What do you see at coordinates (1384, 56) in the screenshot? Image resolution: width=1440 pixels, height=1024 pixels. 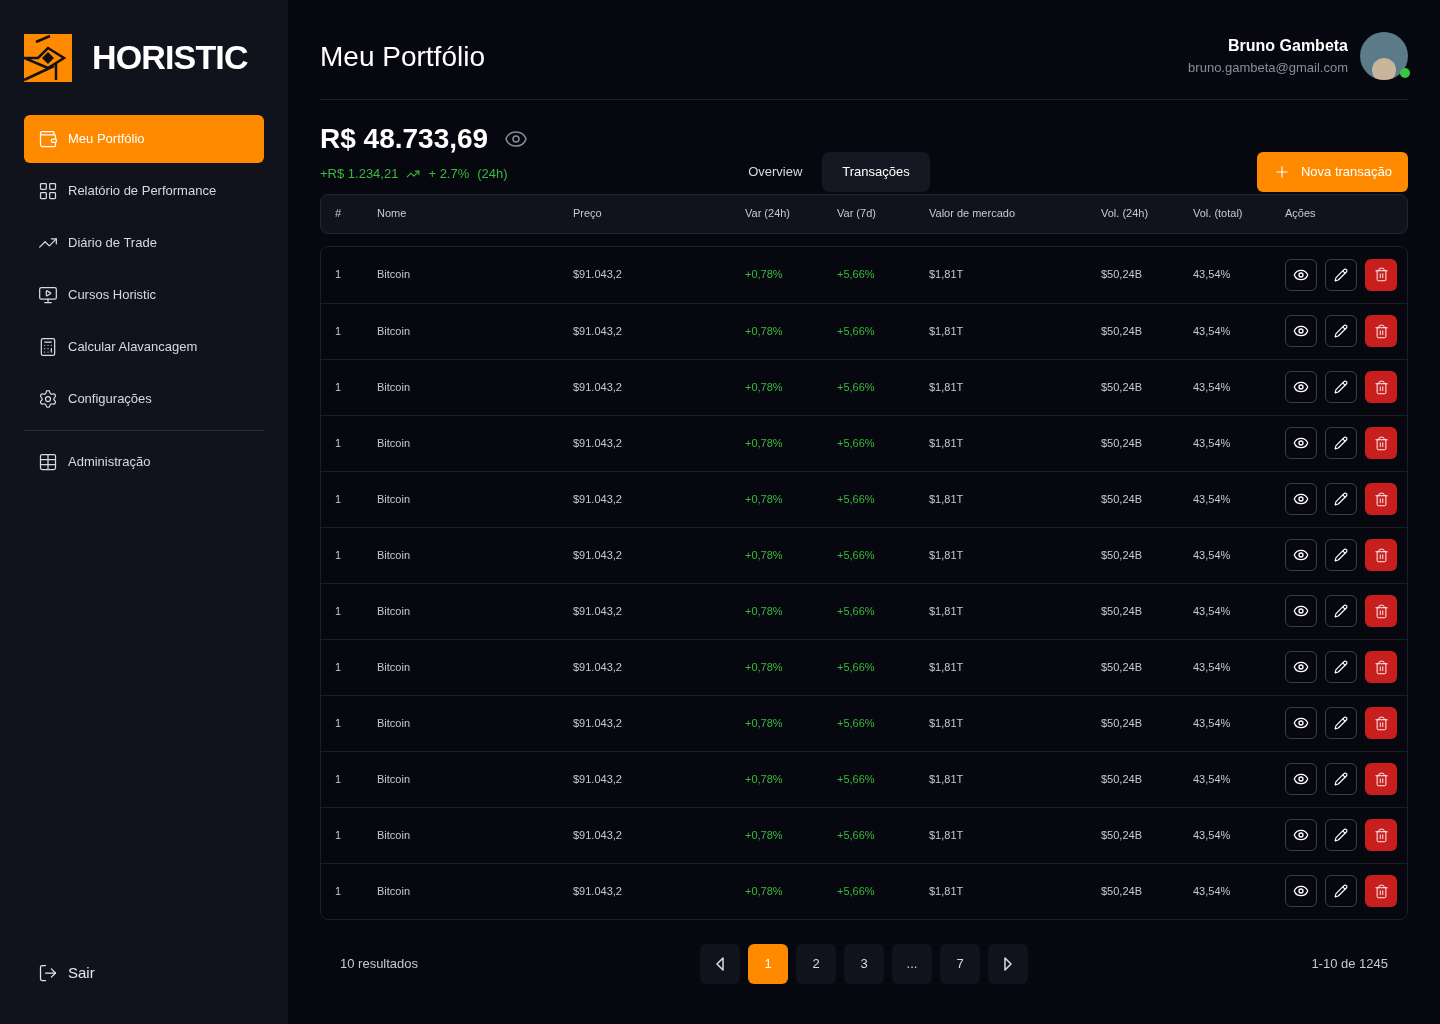 I see `avatar` at bounding box center [1384, 56].